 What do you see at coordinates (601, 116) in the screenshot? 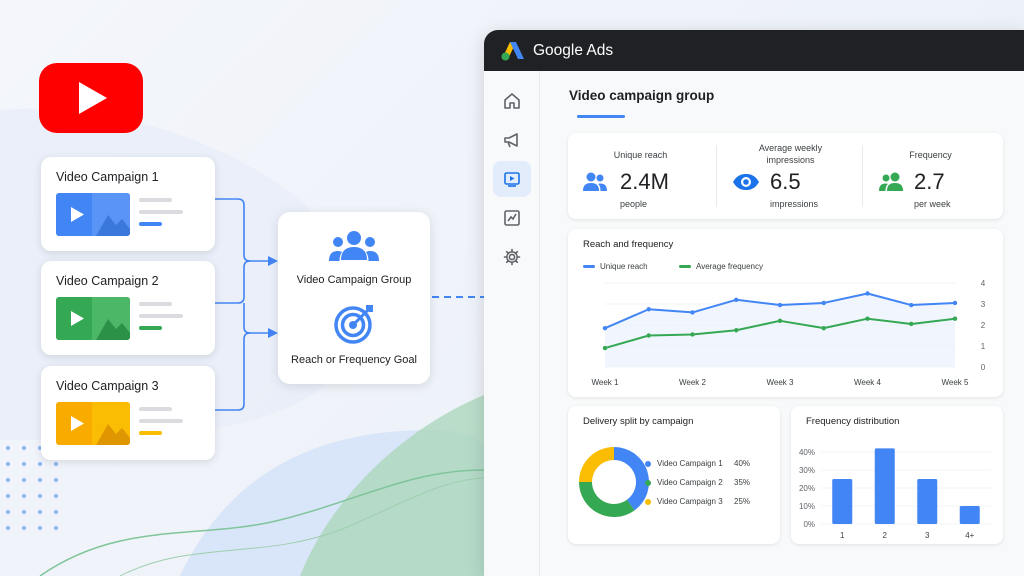
I see `tab-indicator` at bounding box center [601, 116].